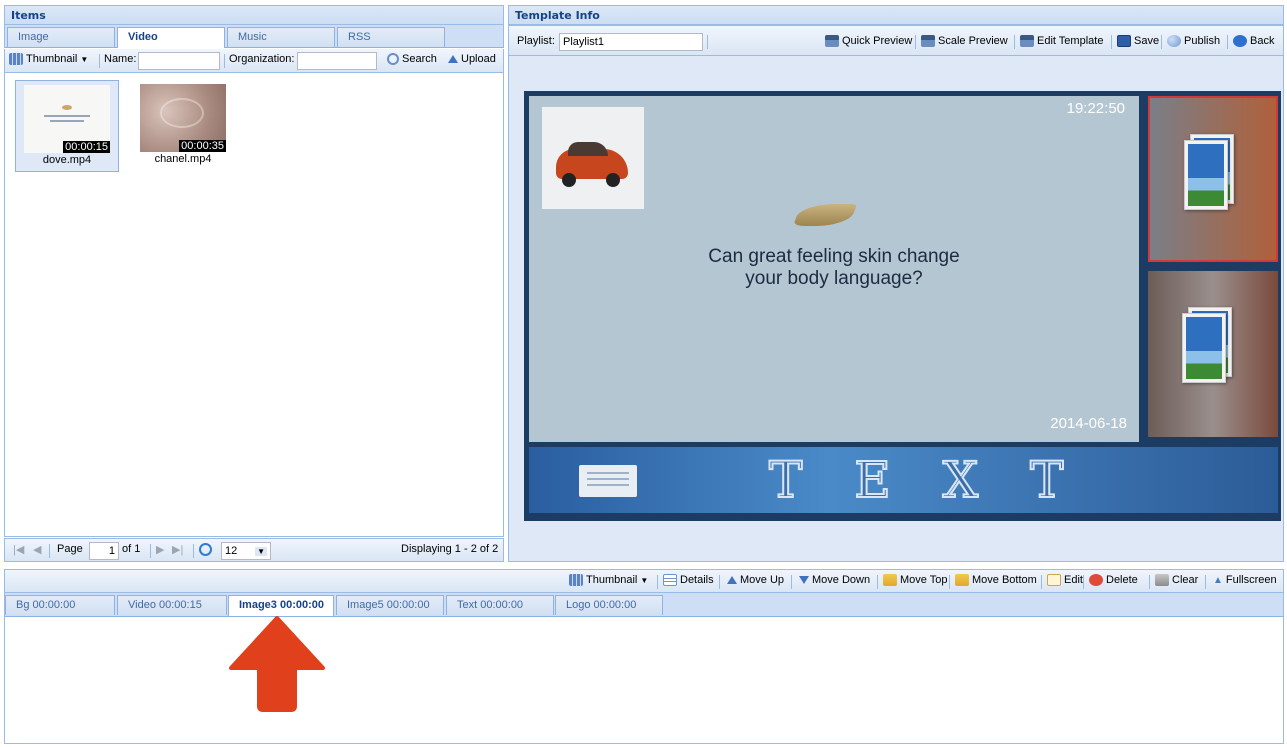 This screenshot has width=1287, height=747. What do you see at coordinates (70, 549) in the screenshot?
I see `page-label: Page` at bounding box center [70, 549].